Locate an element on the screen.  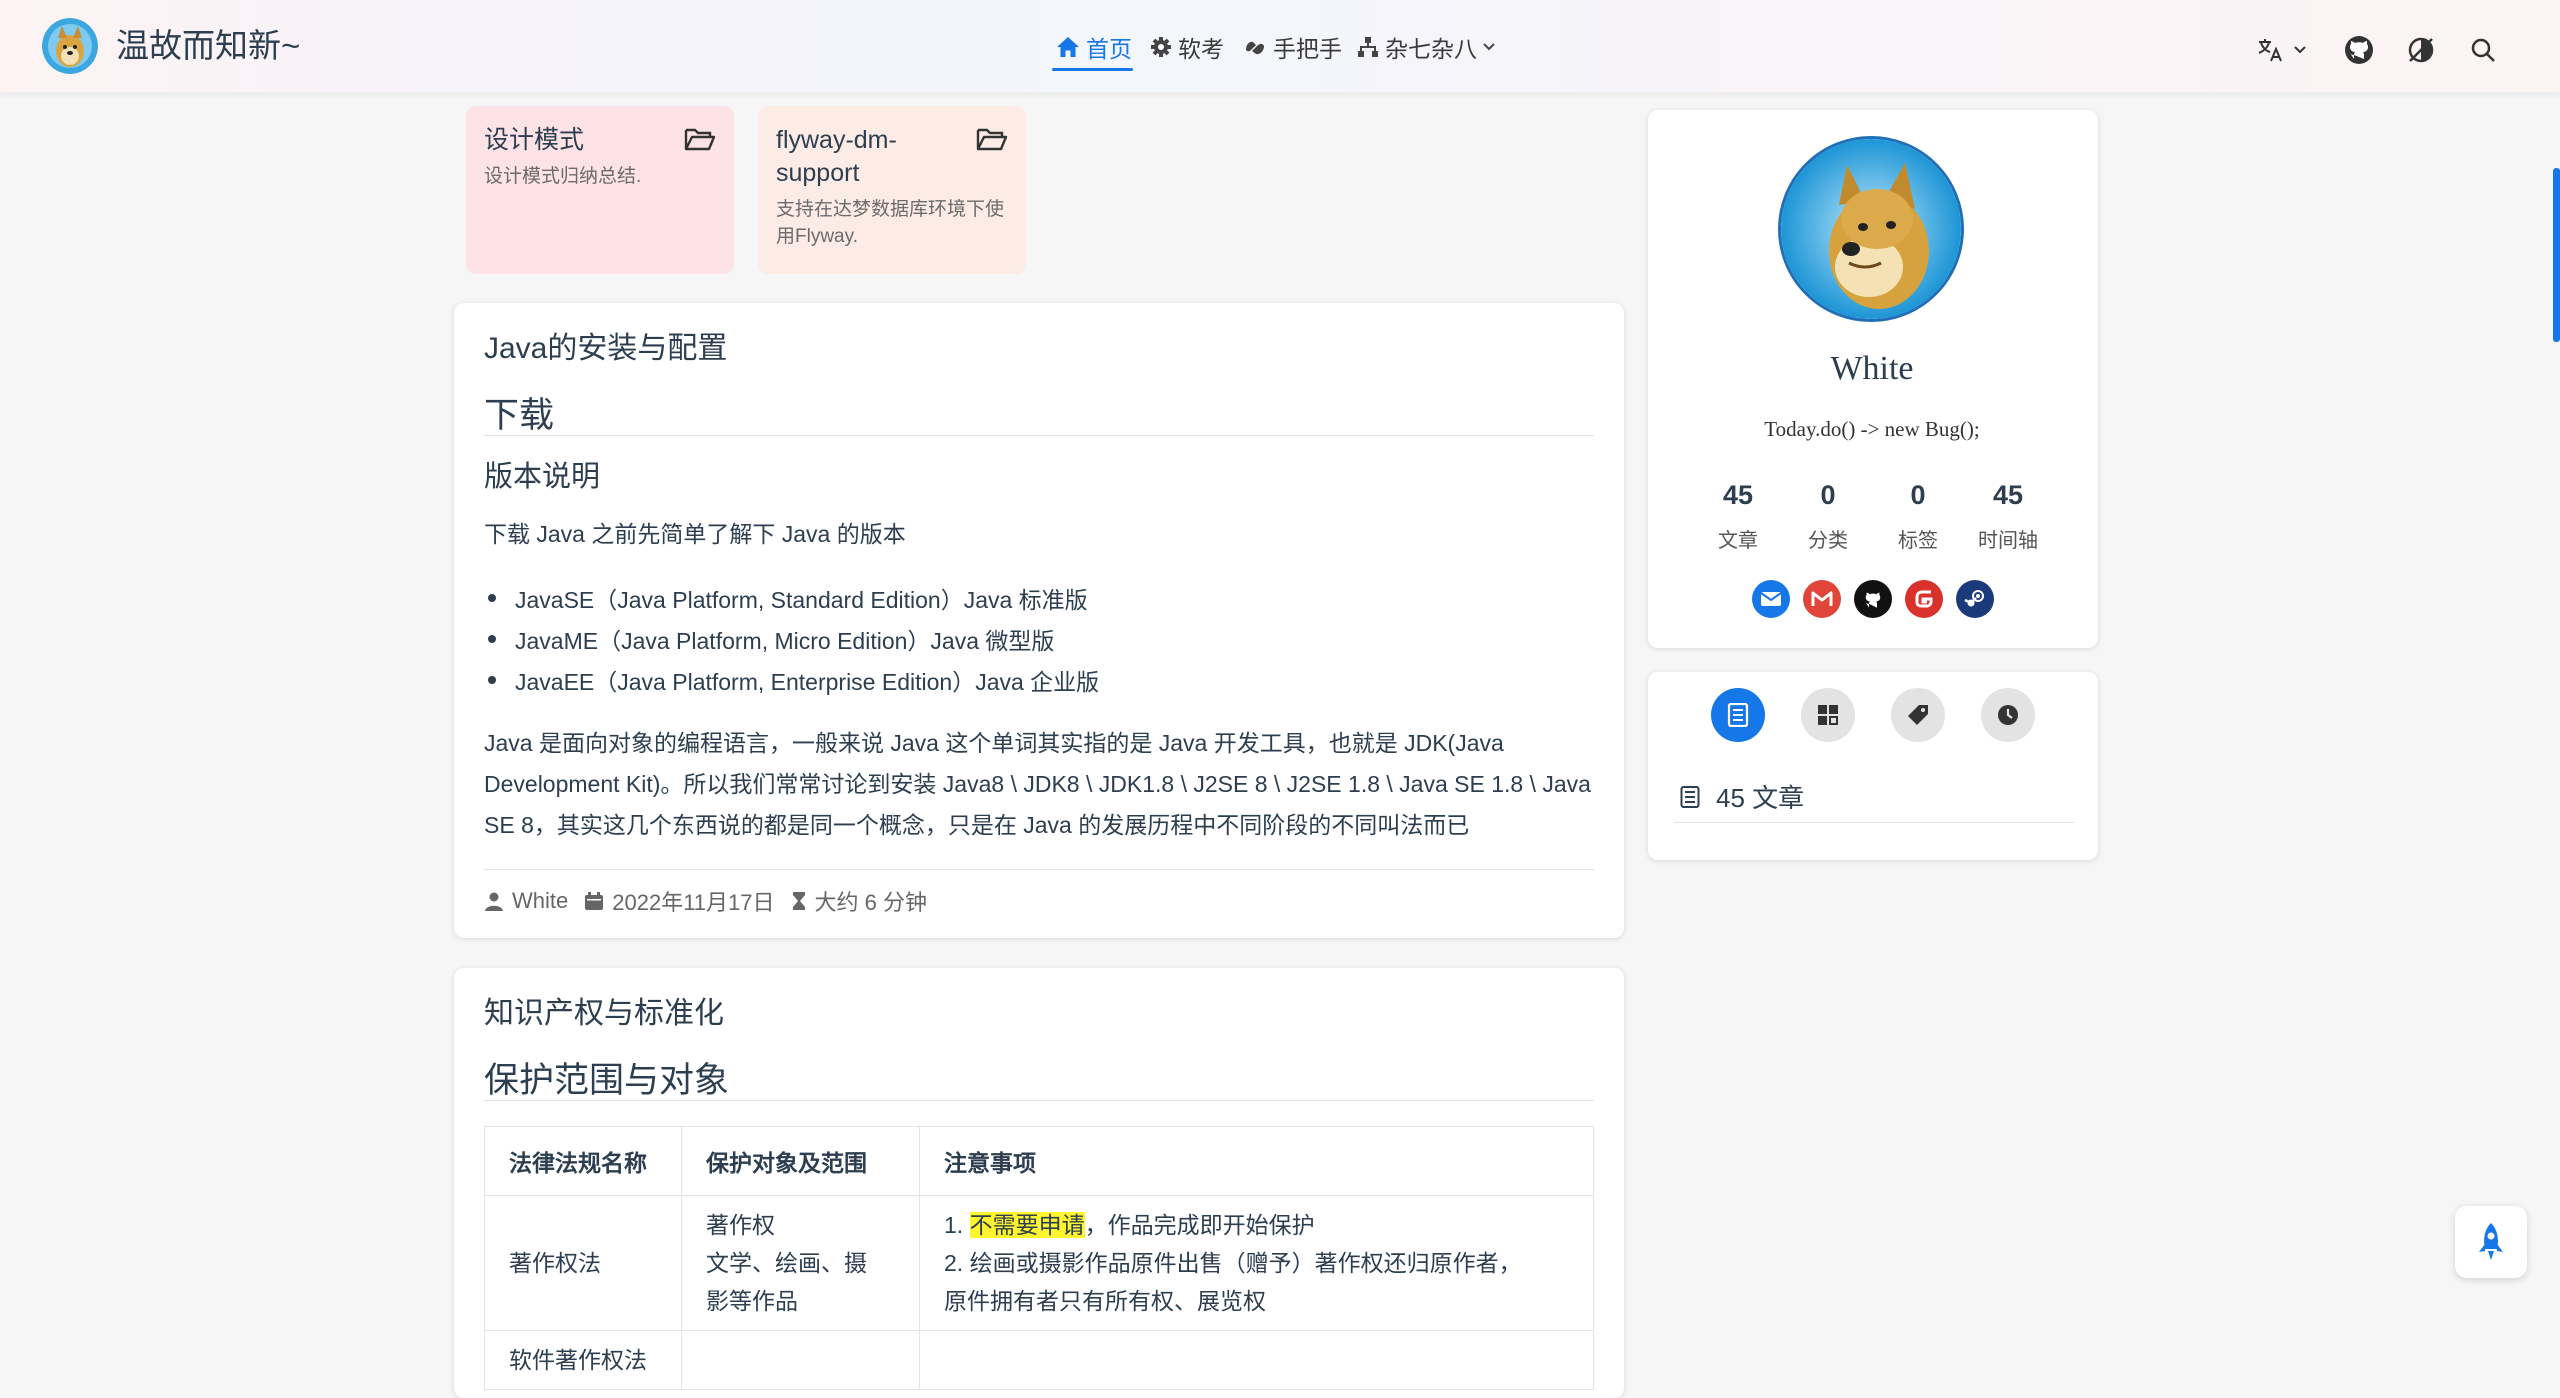
stat-timeline: 45 时间轴 is located at coordinates (2008, 515).